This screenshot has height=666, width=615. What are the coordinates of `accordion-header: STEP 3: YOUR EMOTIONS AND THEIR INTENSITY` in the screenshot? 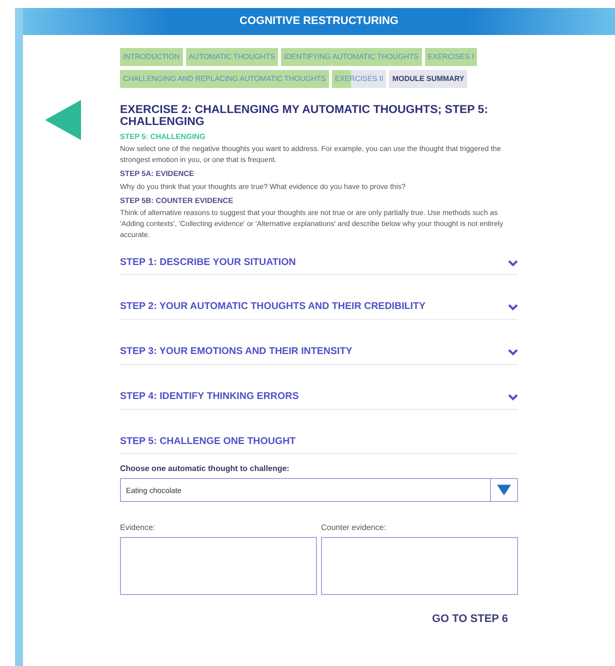 It's located at (319, 355).